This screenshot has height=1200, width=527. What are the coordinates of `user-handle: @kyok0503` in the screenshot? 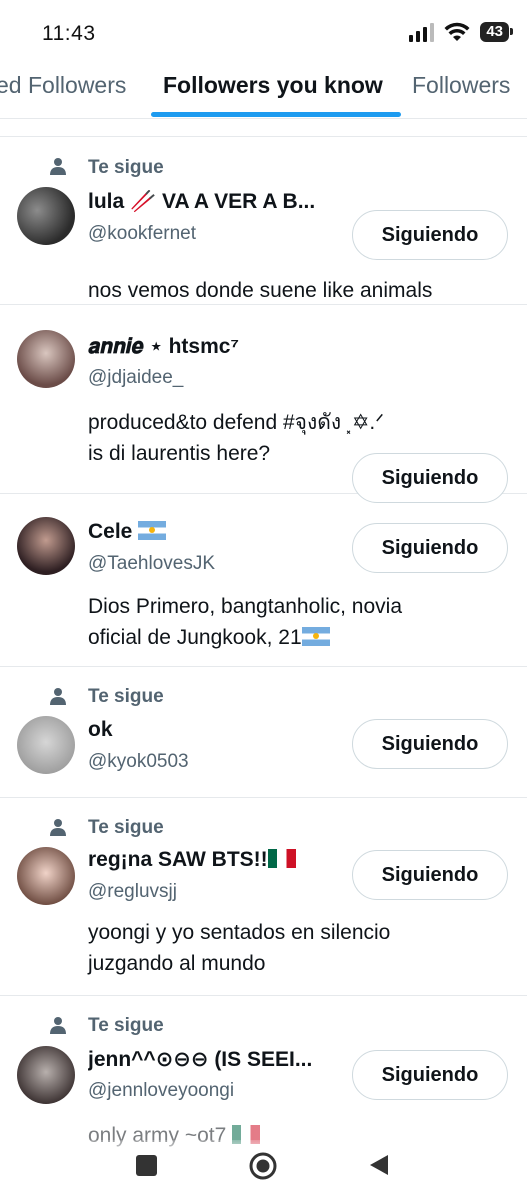 It's located at (138, 762).